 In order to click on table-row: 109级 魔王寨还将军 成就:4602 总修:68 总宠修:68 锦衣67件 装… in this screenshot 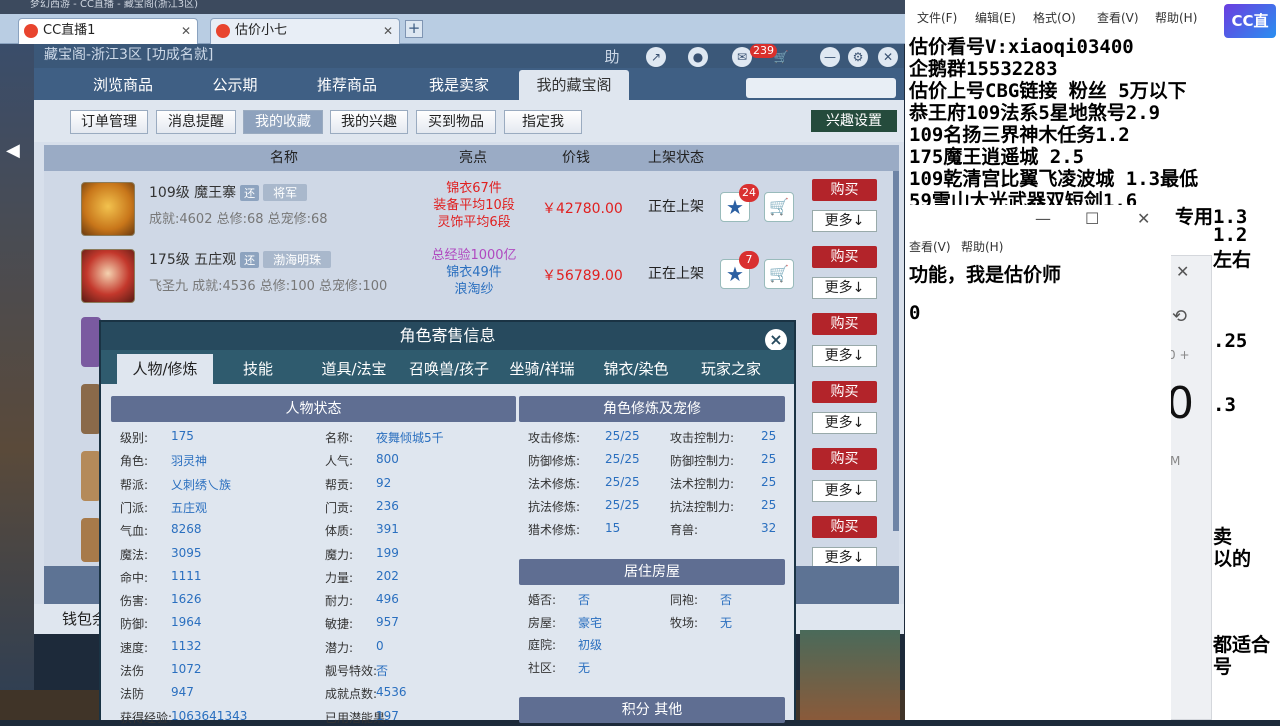, I will do `click(424, 207)`.